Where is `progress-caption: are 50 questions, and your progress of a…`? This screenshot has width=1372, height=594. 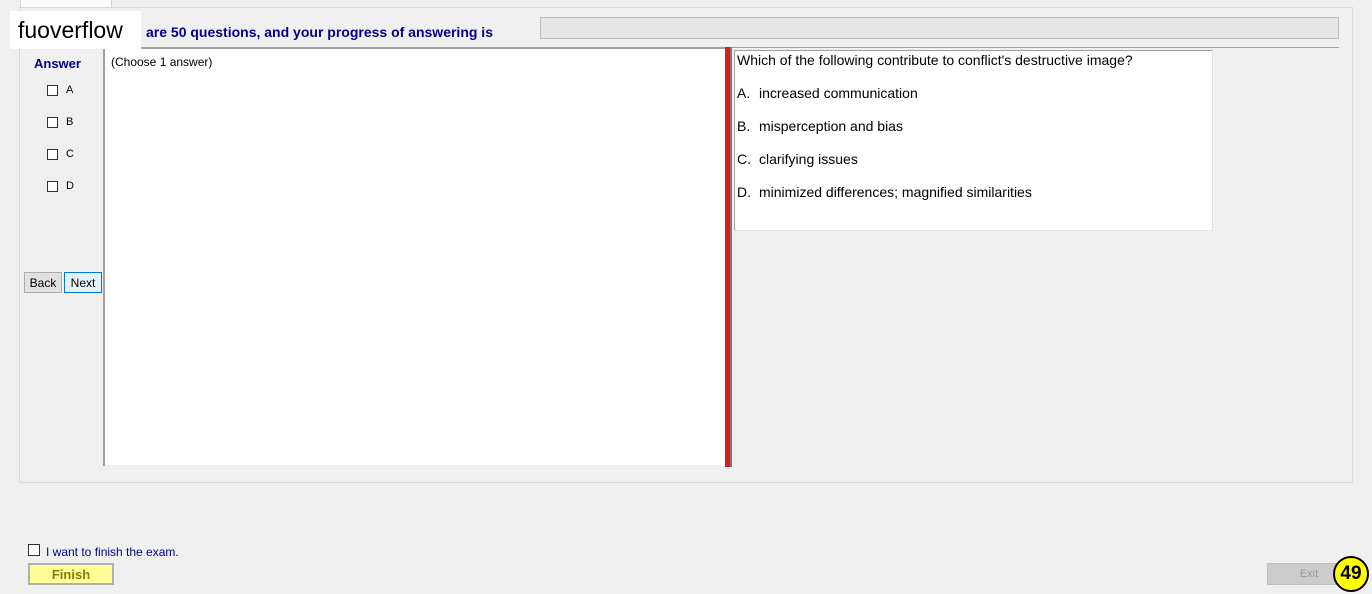
progress-caption: are 50 questions, and your progress of a… is located at coordinates (319, 32).